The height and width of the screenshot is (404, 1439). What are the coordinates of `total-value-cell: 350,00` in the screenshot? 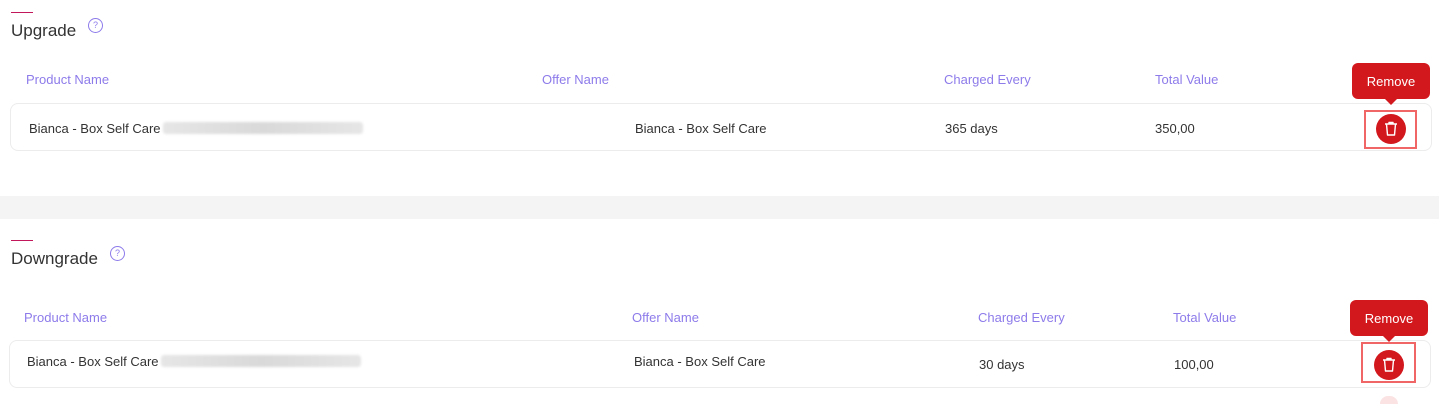 It's located at (1175, 128).